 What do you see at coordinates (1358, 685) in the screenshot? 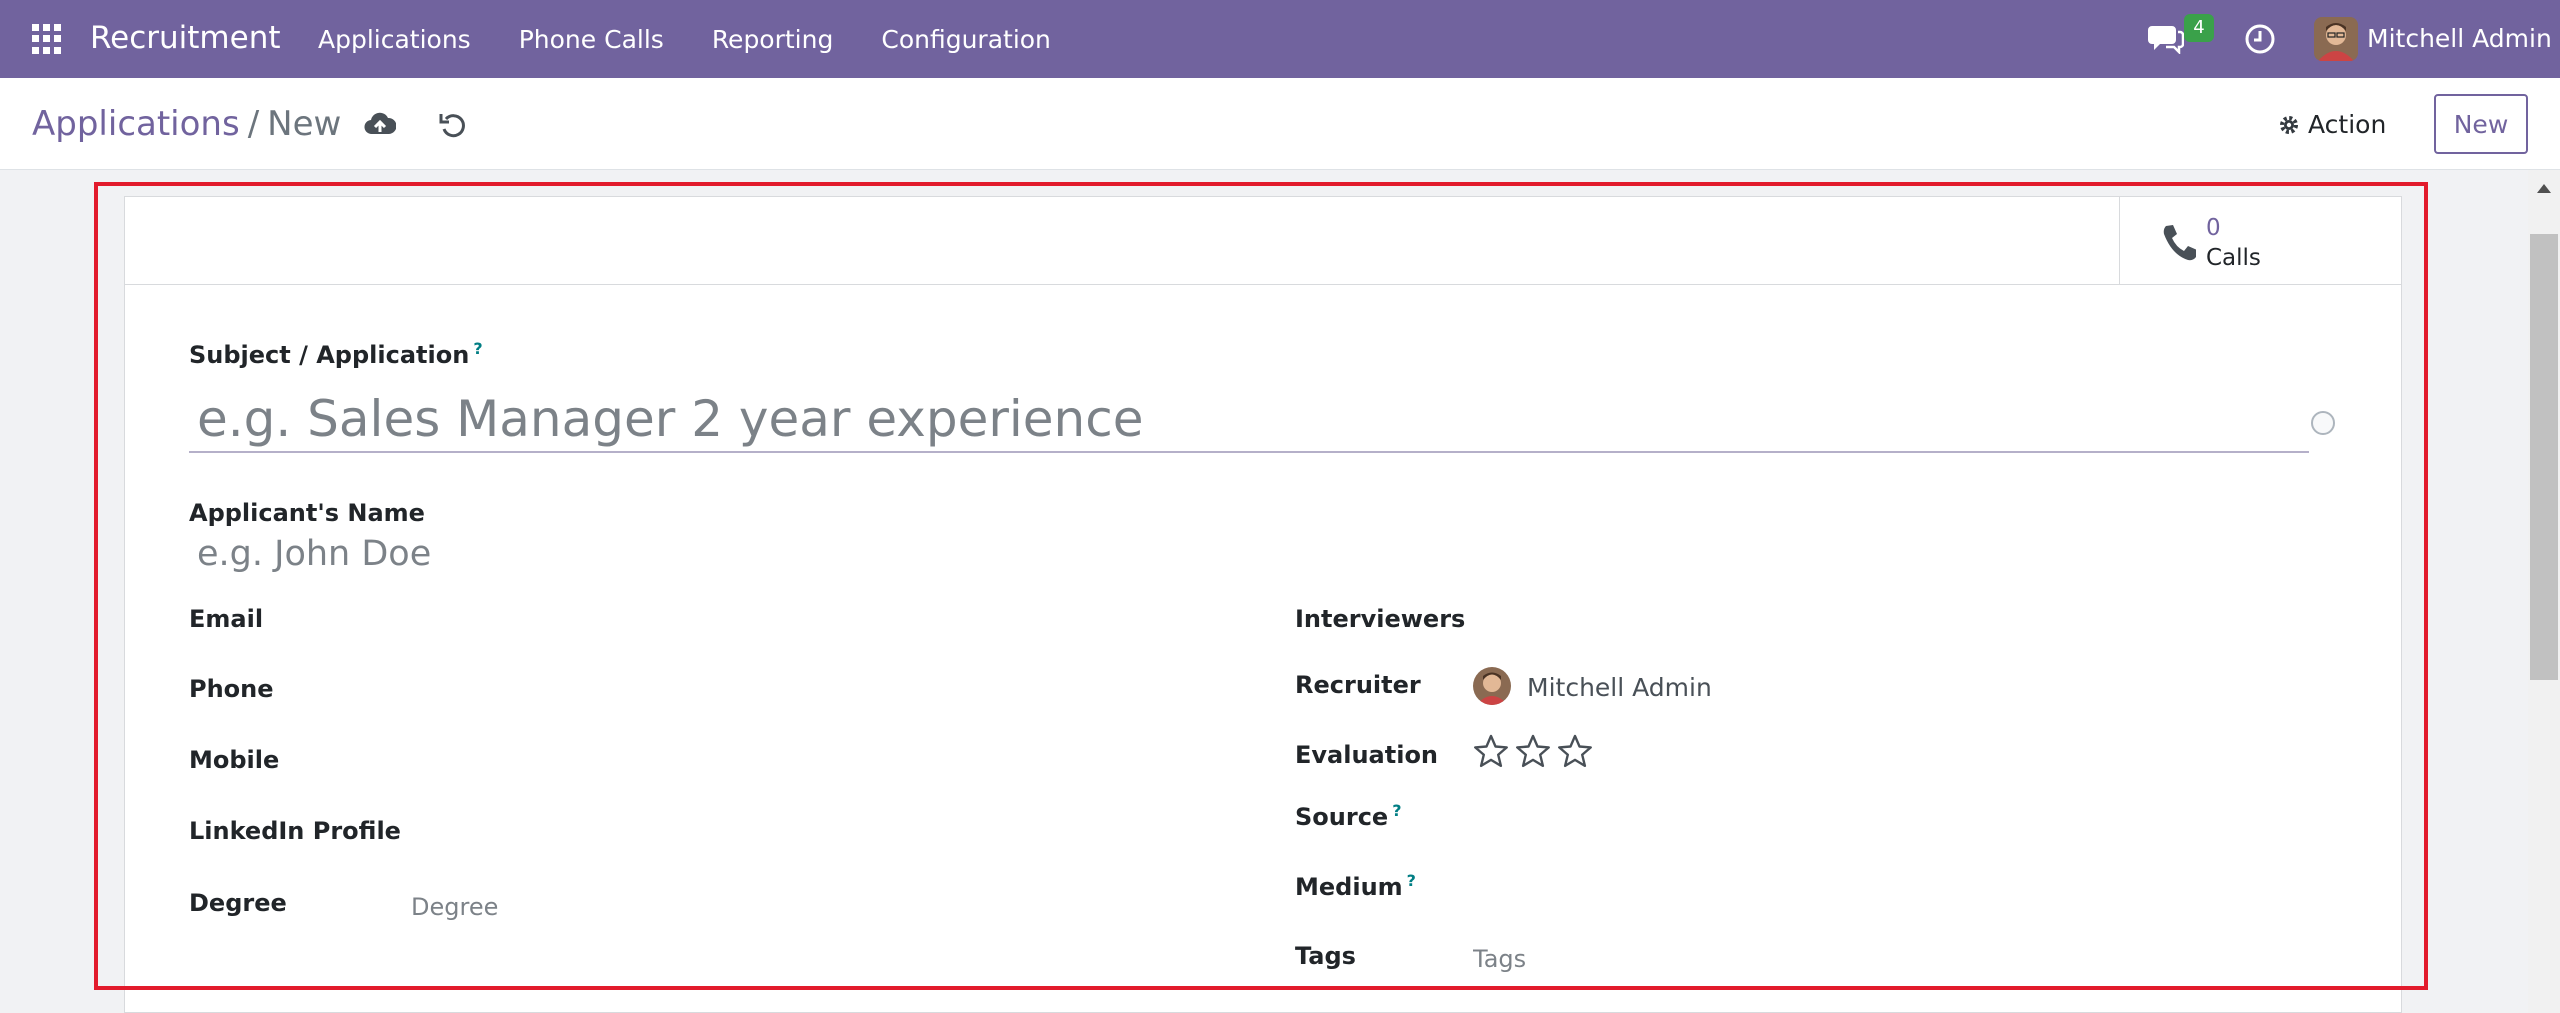
I see `recruiter-label: Recruiter` at bounding box center [1358, 685].